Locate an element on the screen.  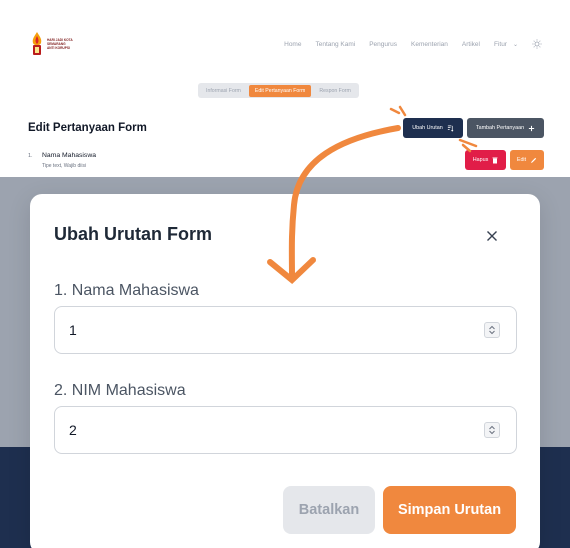
nav-link-pengurus: Pengurus is located at coordinates (383, 44).